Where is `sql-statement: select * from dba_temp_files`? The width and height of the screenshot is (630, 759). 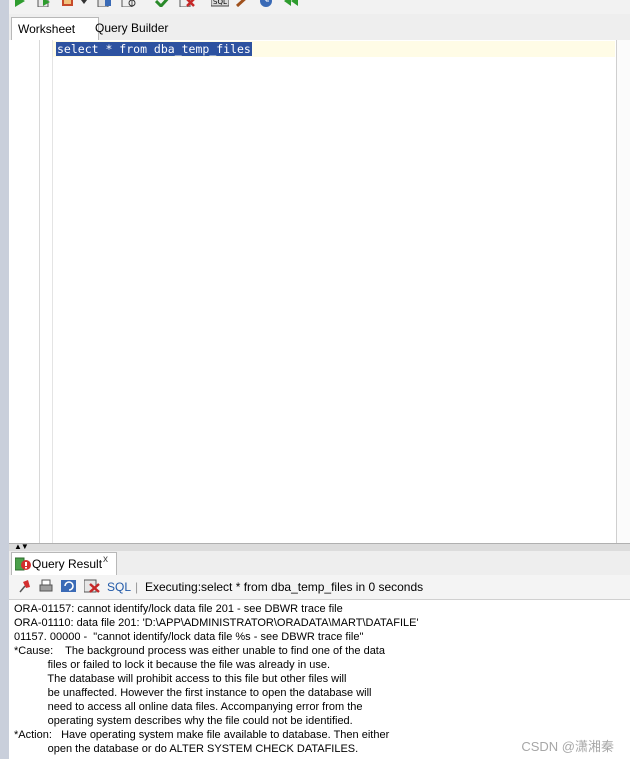
sql-statement: select * from dba_temp_files is located at coordinates (154, 49).